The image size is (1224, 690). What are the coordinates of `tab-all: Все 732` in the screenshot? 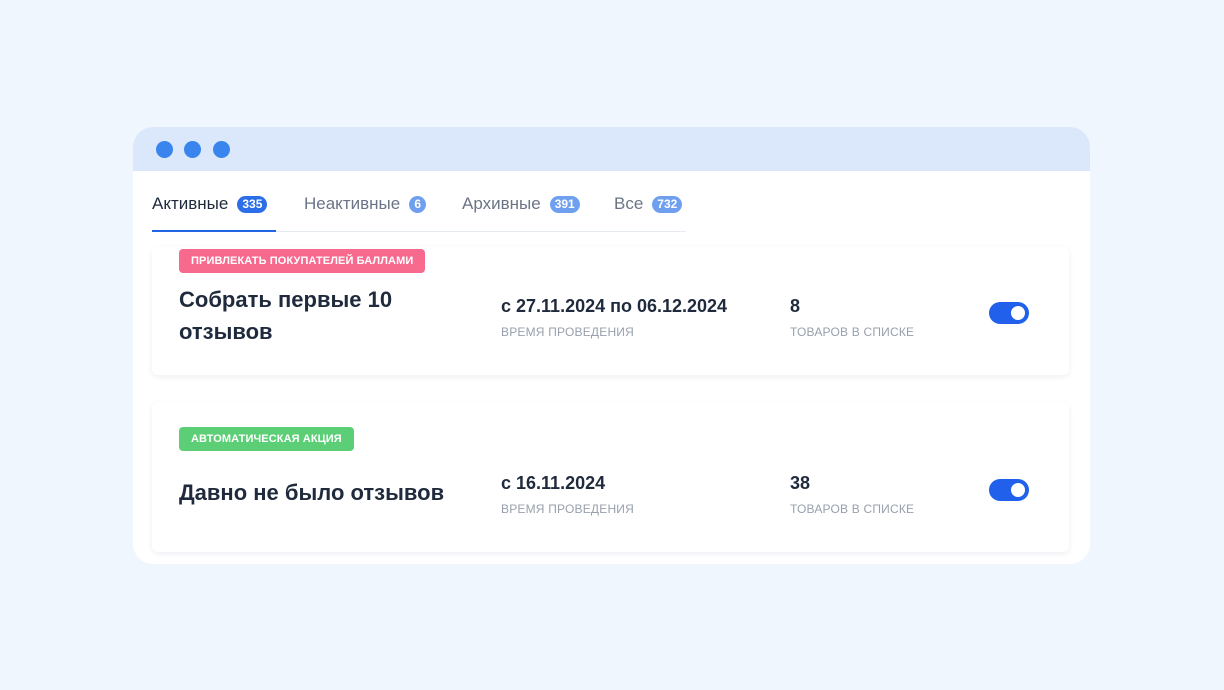 It's located at (648, 212).